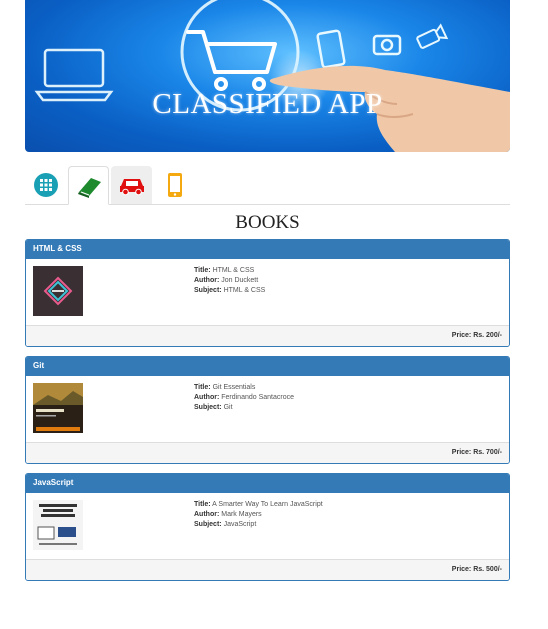 The height and width of the screenshot is (629, 548). Describe the element at coordinates (228, 407) in the screenshot. I see `book-subject: Git` at that location.